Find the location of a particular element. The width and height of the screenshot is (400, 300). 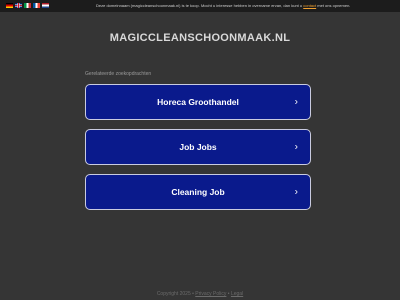

related-link-horeca-groothandel: Horeca Groothandel › is located at coordinates (198, 102).